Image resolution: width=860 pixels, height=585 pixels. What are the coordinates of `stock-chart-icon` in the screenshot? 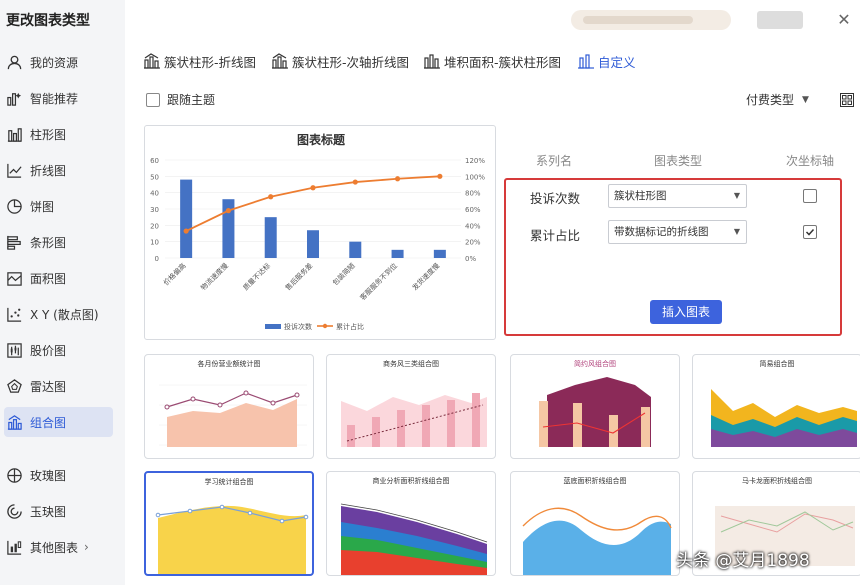 It's located at (14, 350).